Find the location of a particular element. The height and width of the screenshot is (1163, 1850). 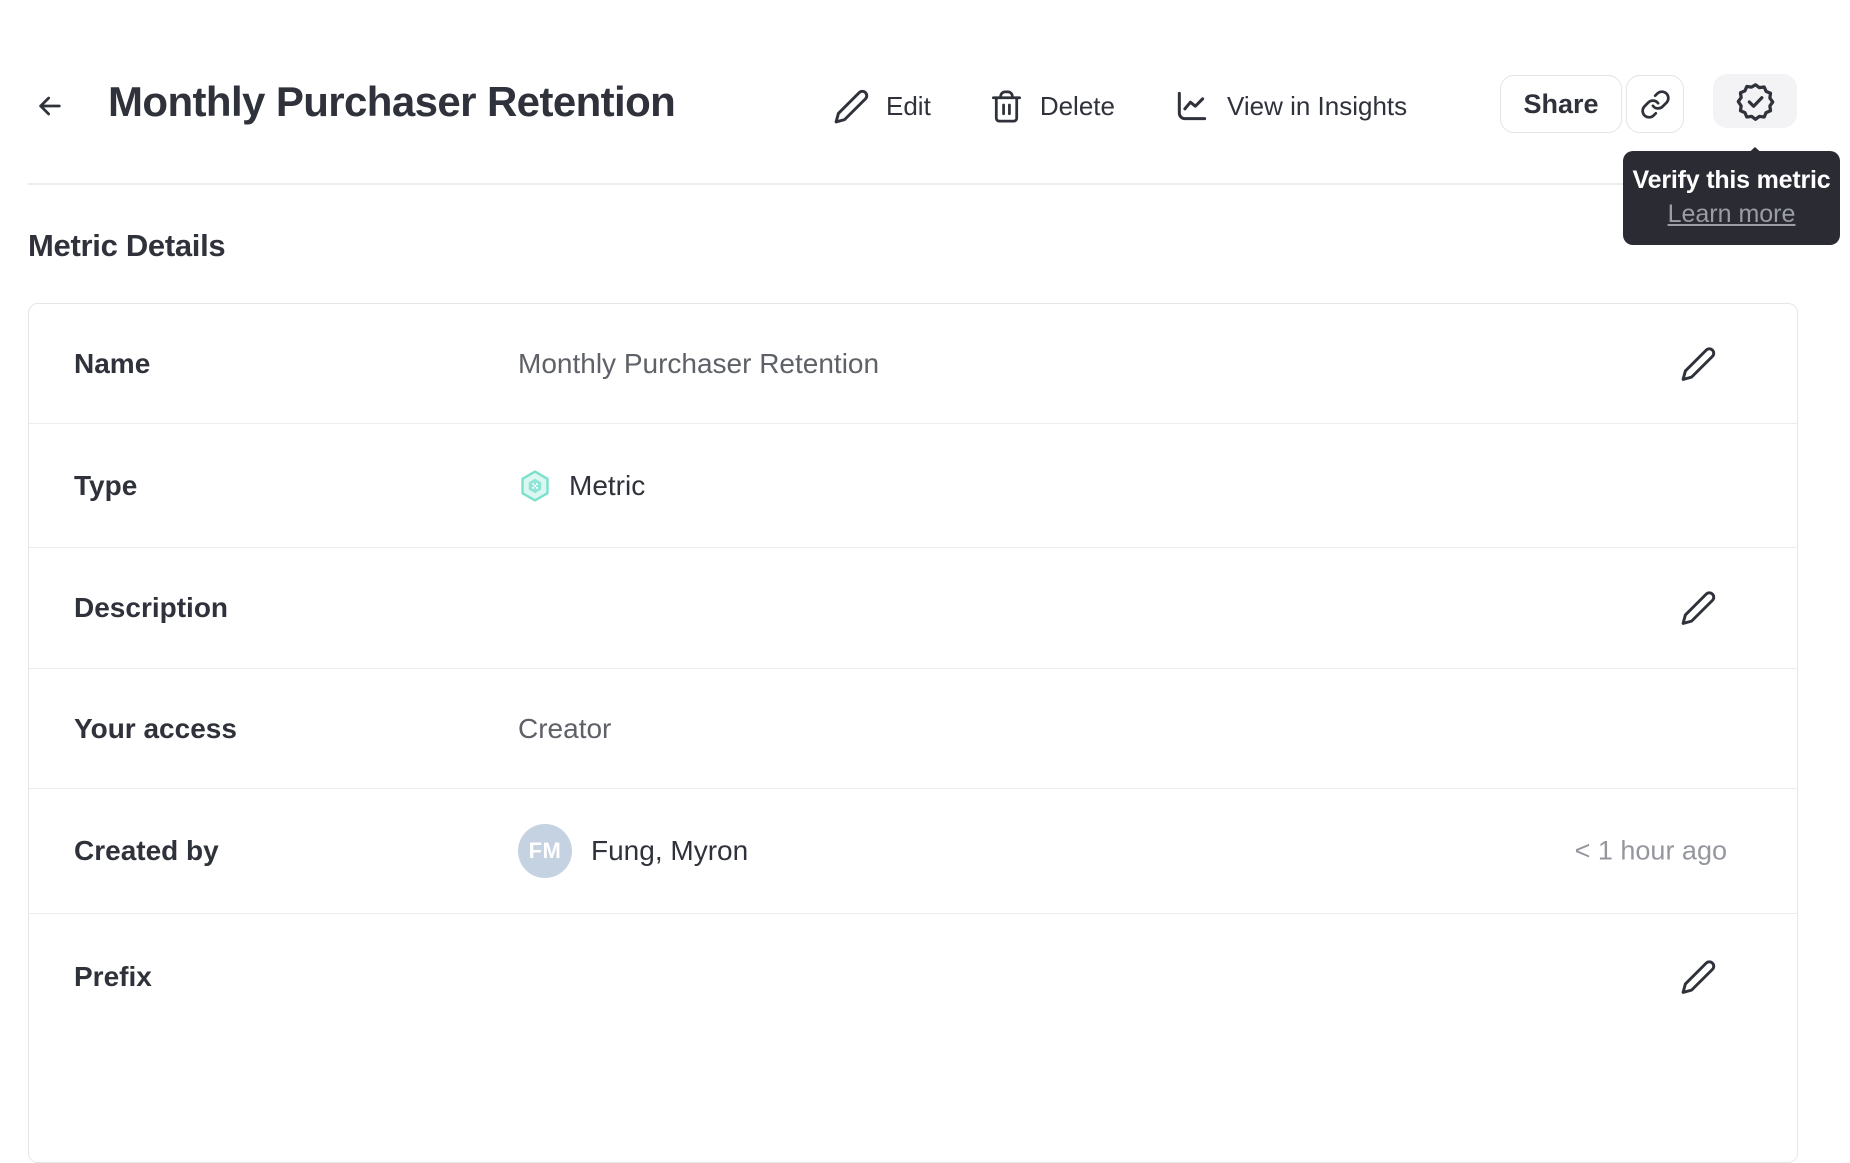

row-type-label: Type is located at coordinates (106, 485).